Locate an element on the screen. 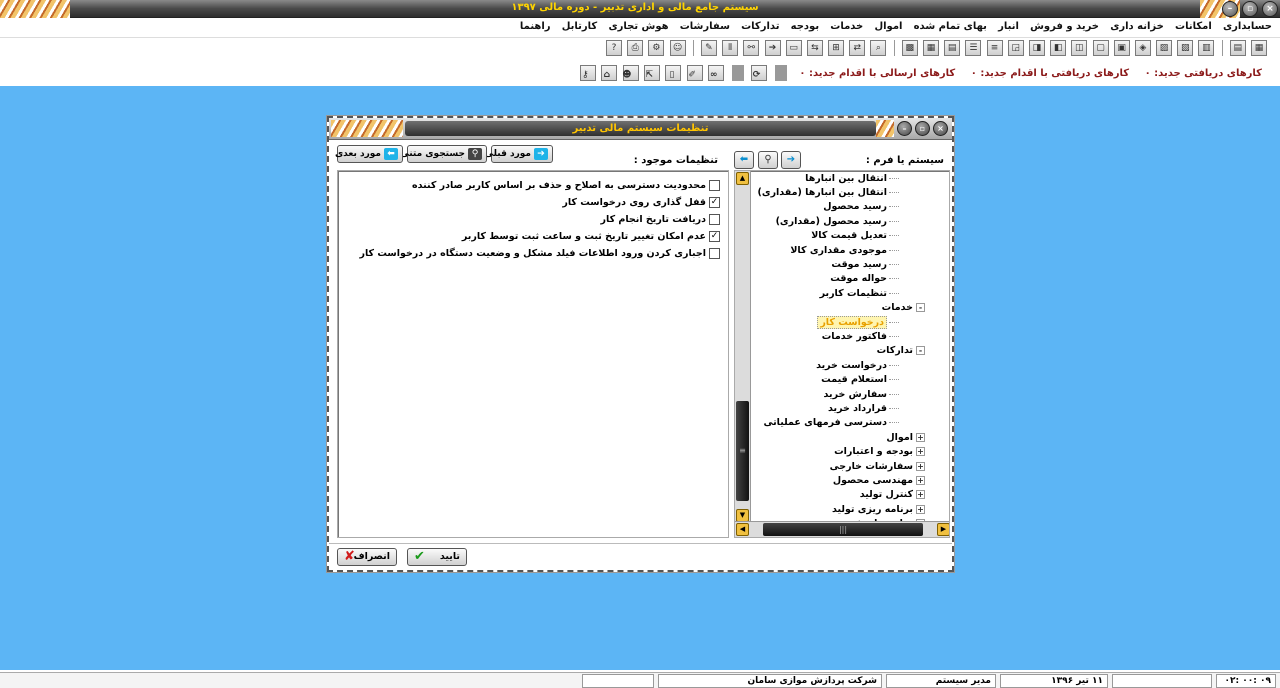  scroll-thumb: ≡ is located at coordinates (742, 451).